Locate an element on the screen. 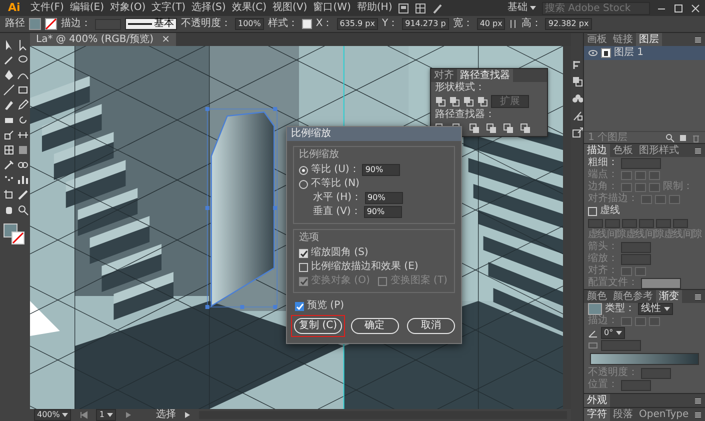 The height and width of the screenshot is (421, 705). scale-icon is located at coordinates (9, 135).